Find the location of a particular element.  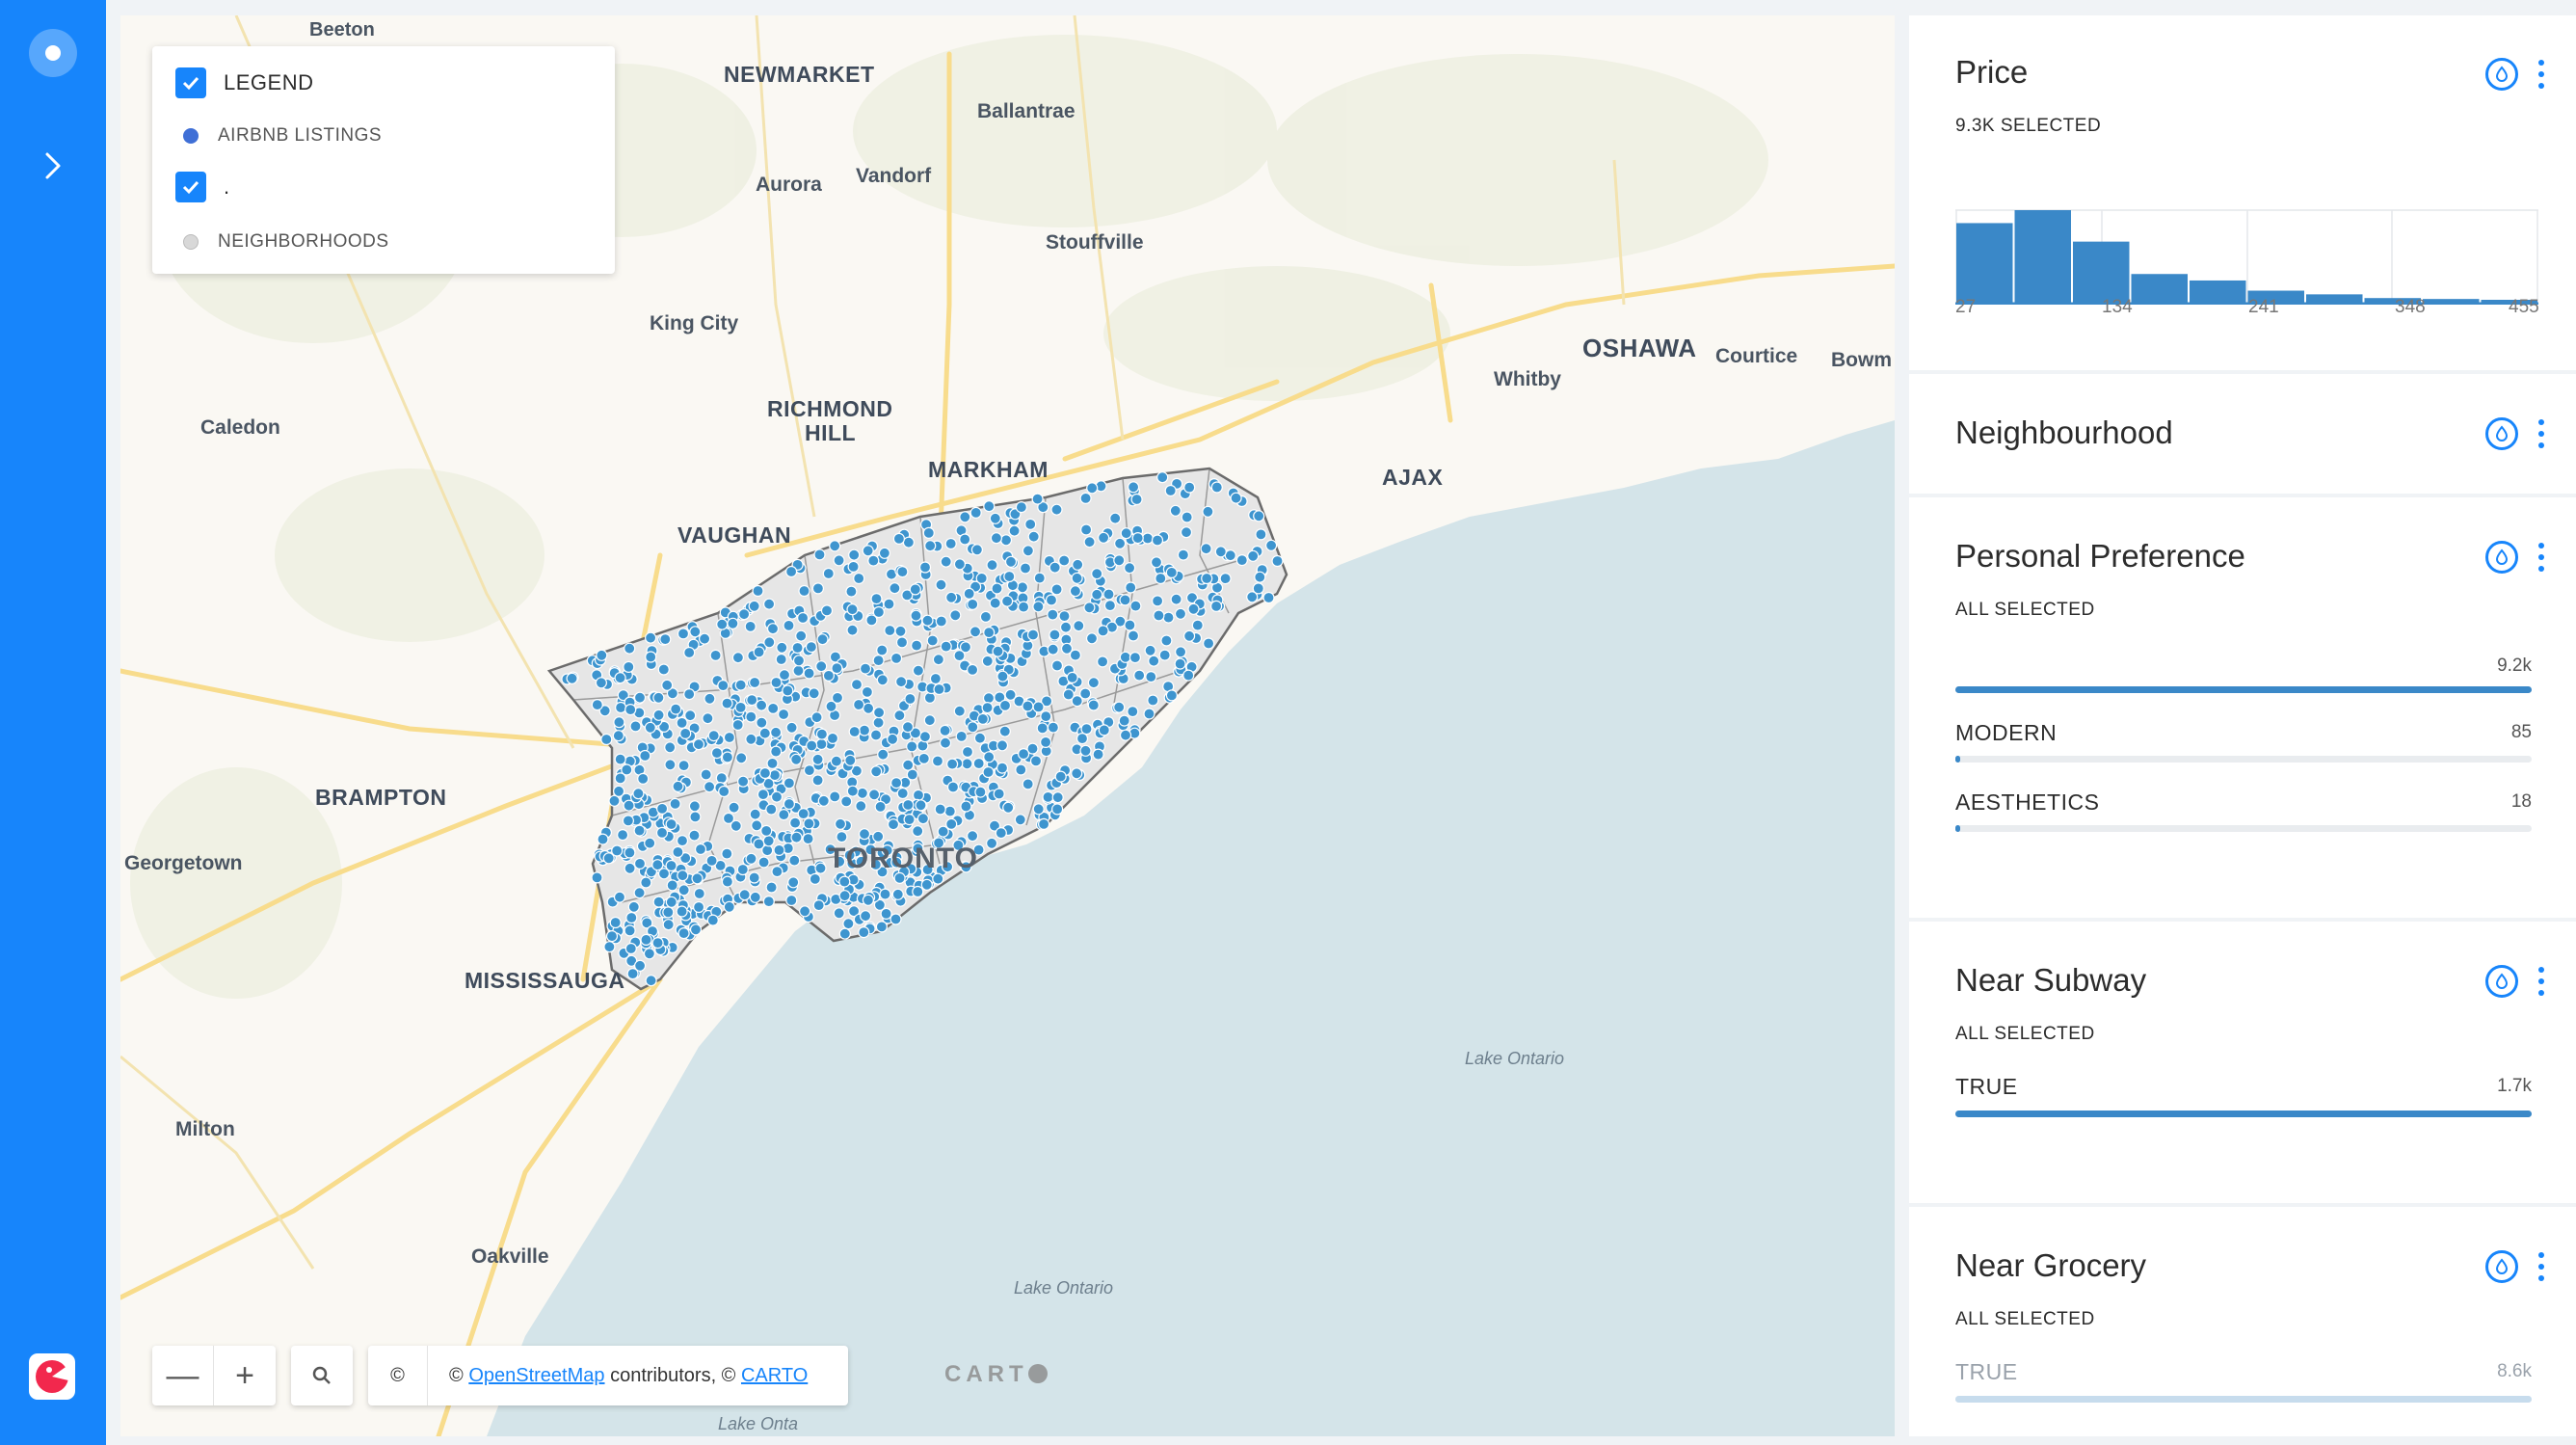

category-bar-aesthetics is located at coordinates (2243, 828).